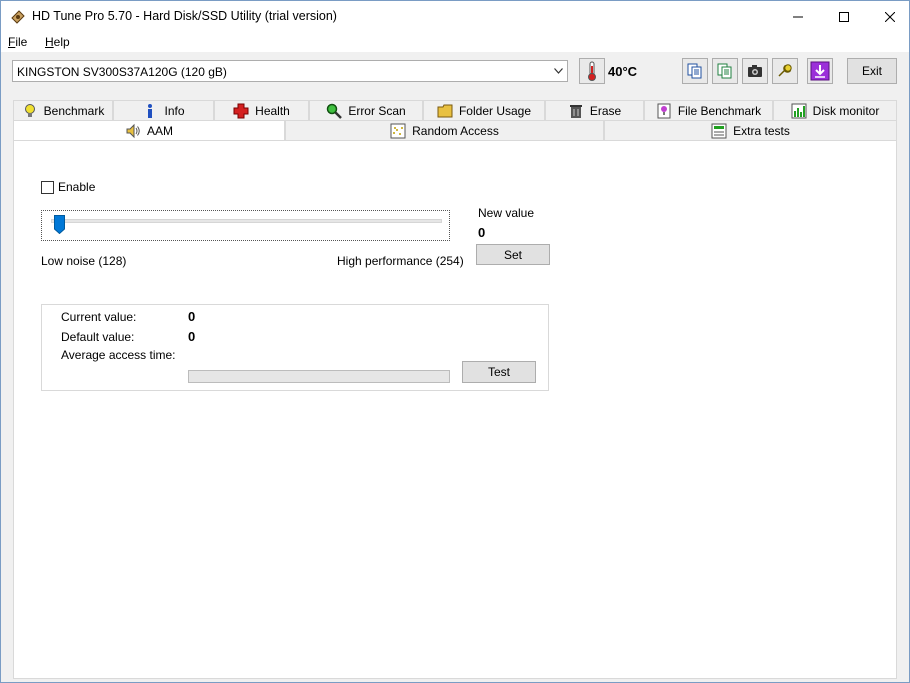 Image resolution: width=910 pixels, height=683 pixels. I want to click on maximize-button, so click(844, 16).